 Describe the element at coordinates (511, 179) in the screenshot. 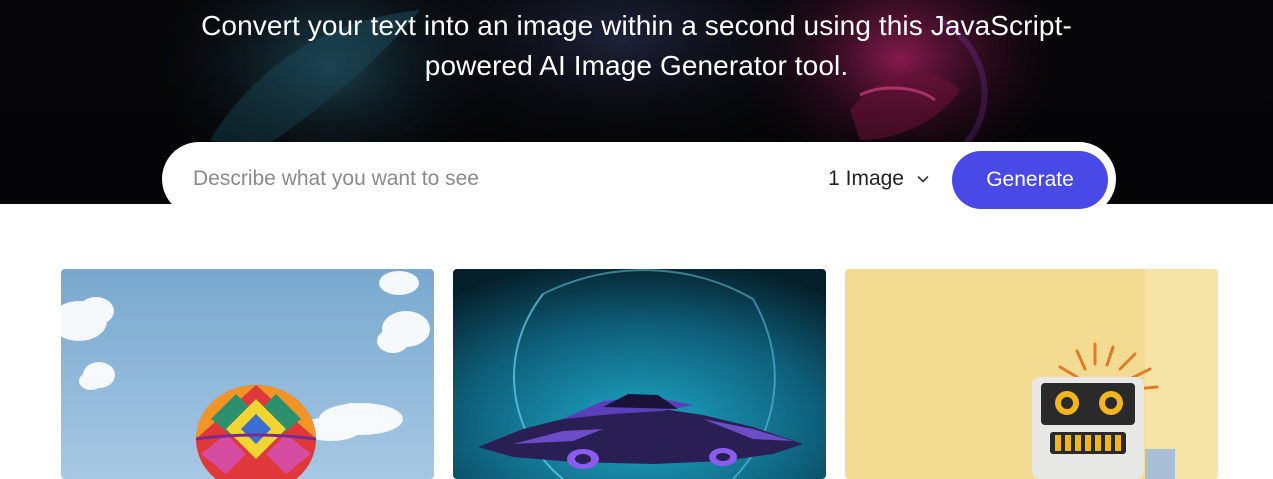

I see `prompt-input` at that location.